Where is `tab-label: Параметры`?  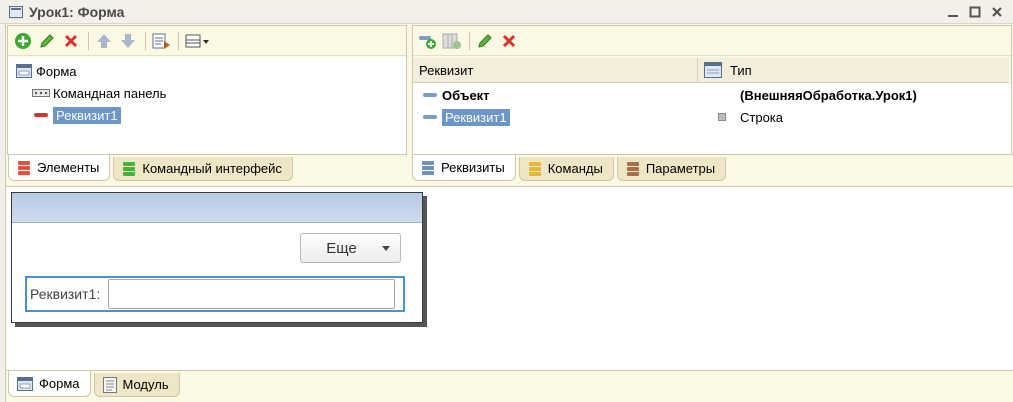
tab-label: Параметры is located at coordinates (680, 168).